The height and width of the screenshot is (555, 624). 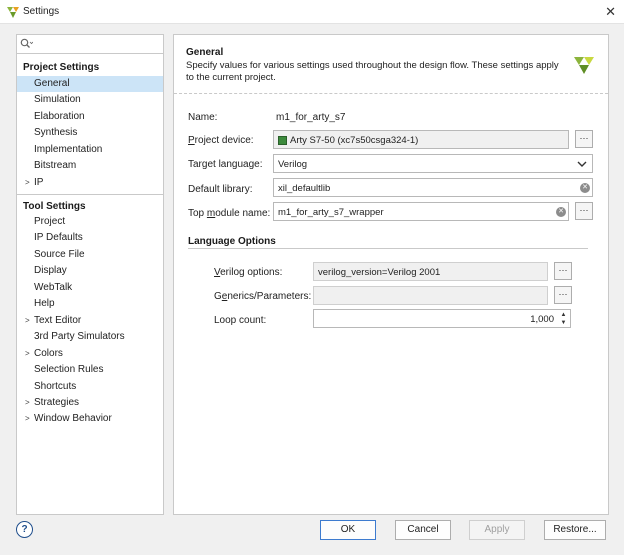 What do you see at coordinates (55, 386) in the screenshot?
I see `sidebar-item-label: Shortcuts` at bounding box center [55, 386].